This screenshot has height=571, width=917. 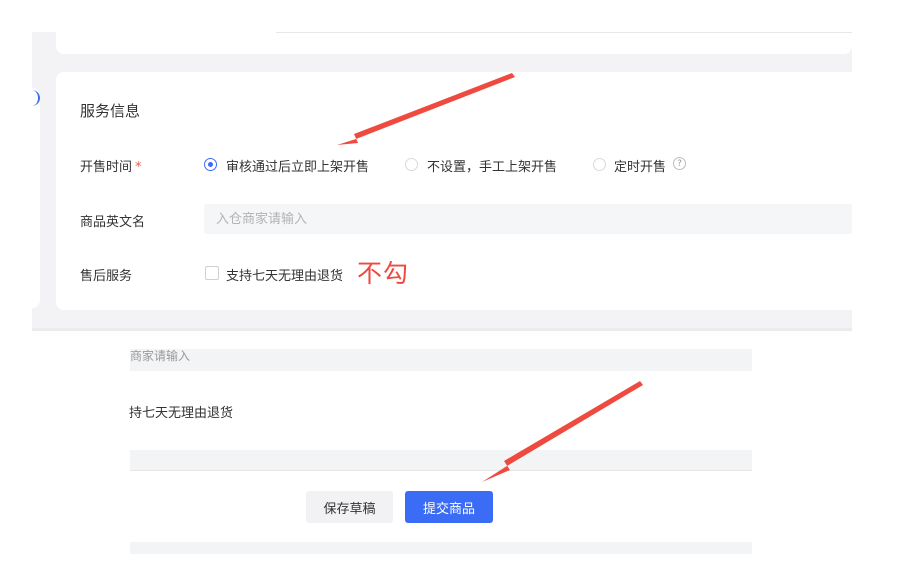 What do you see at coordinates (454, 43) in the screenshot?
I see `previous-section-card` at bounding box center [454, 43].